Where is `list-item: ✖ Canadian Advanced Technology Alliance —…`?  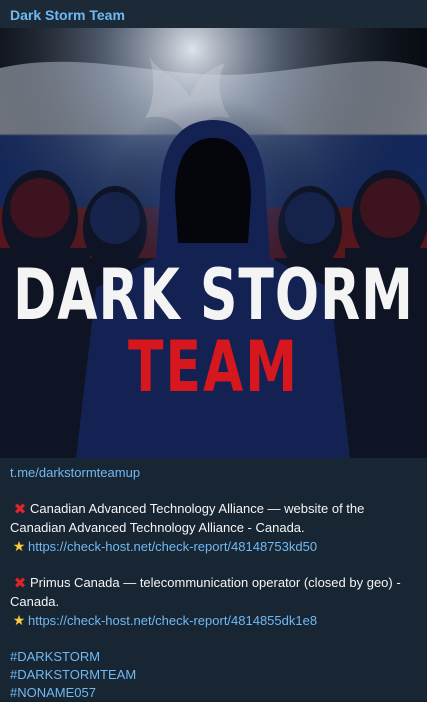
list-item: ✖ Canadian Advanced Technology Alliance —… is located at coordinates (213, 528).